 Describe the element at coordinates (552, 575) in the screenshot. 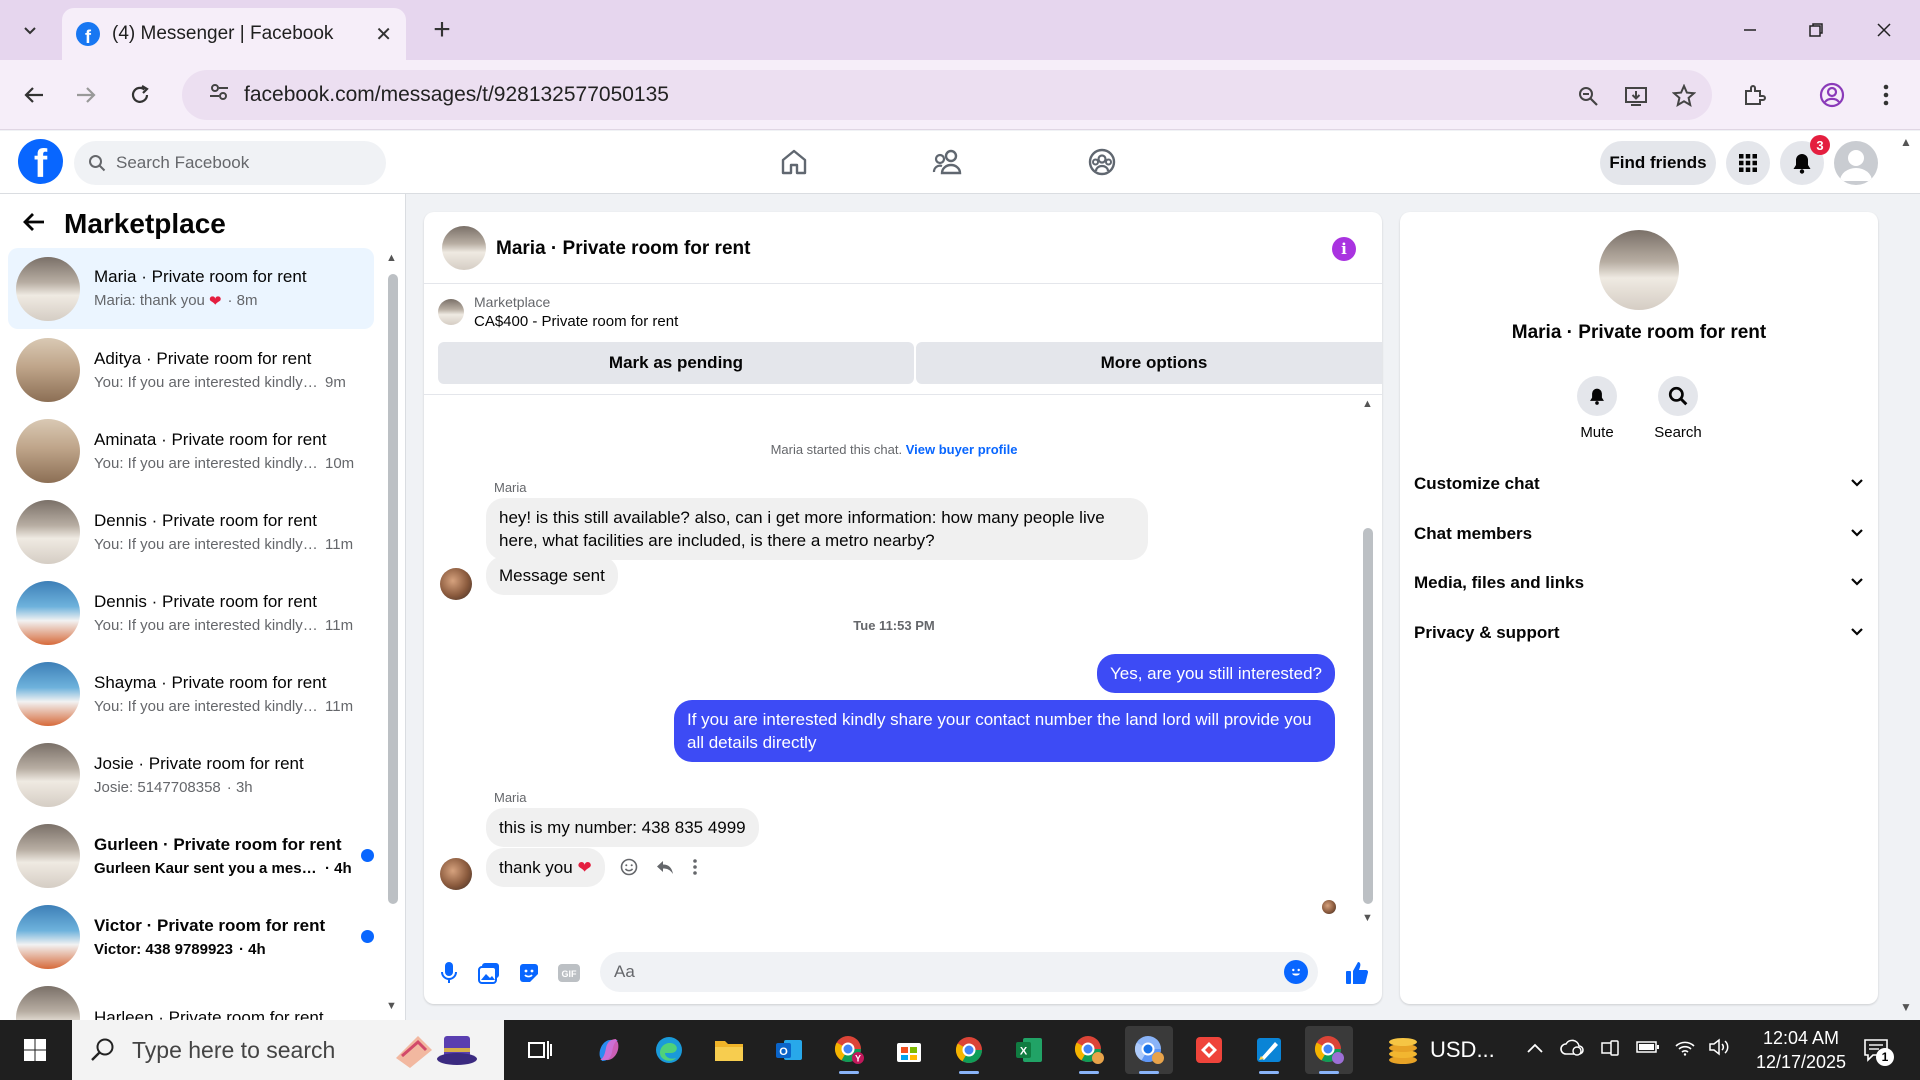

I see `incoming-message: Message sent` at that location.